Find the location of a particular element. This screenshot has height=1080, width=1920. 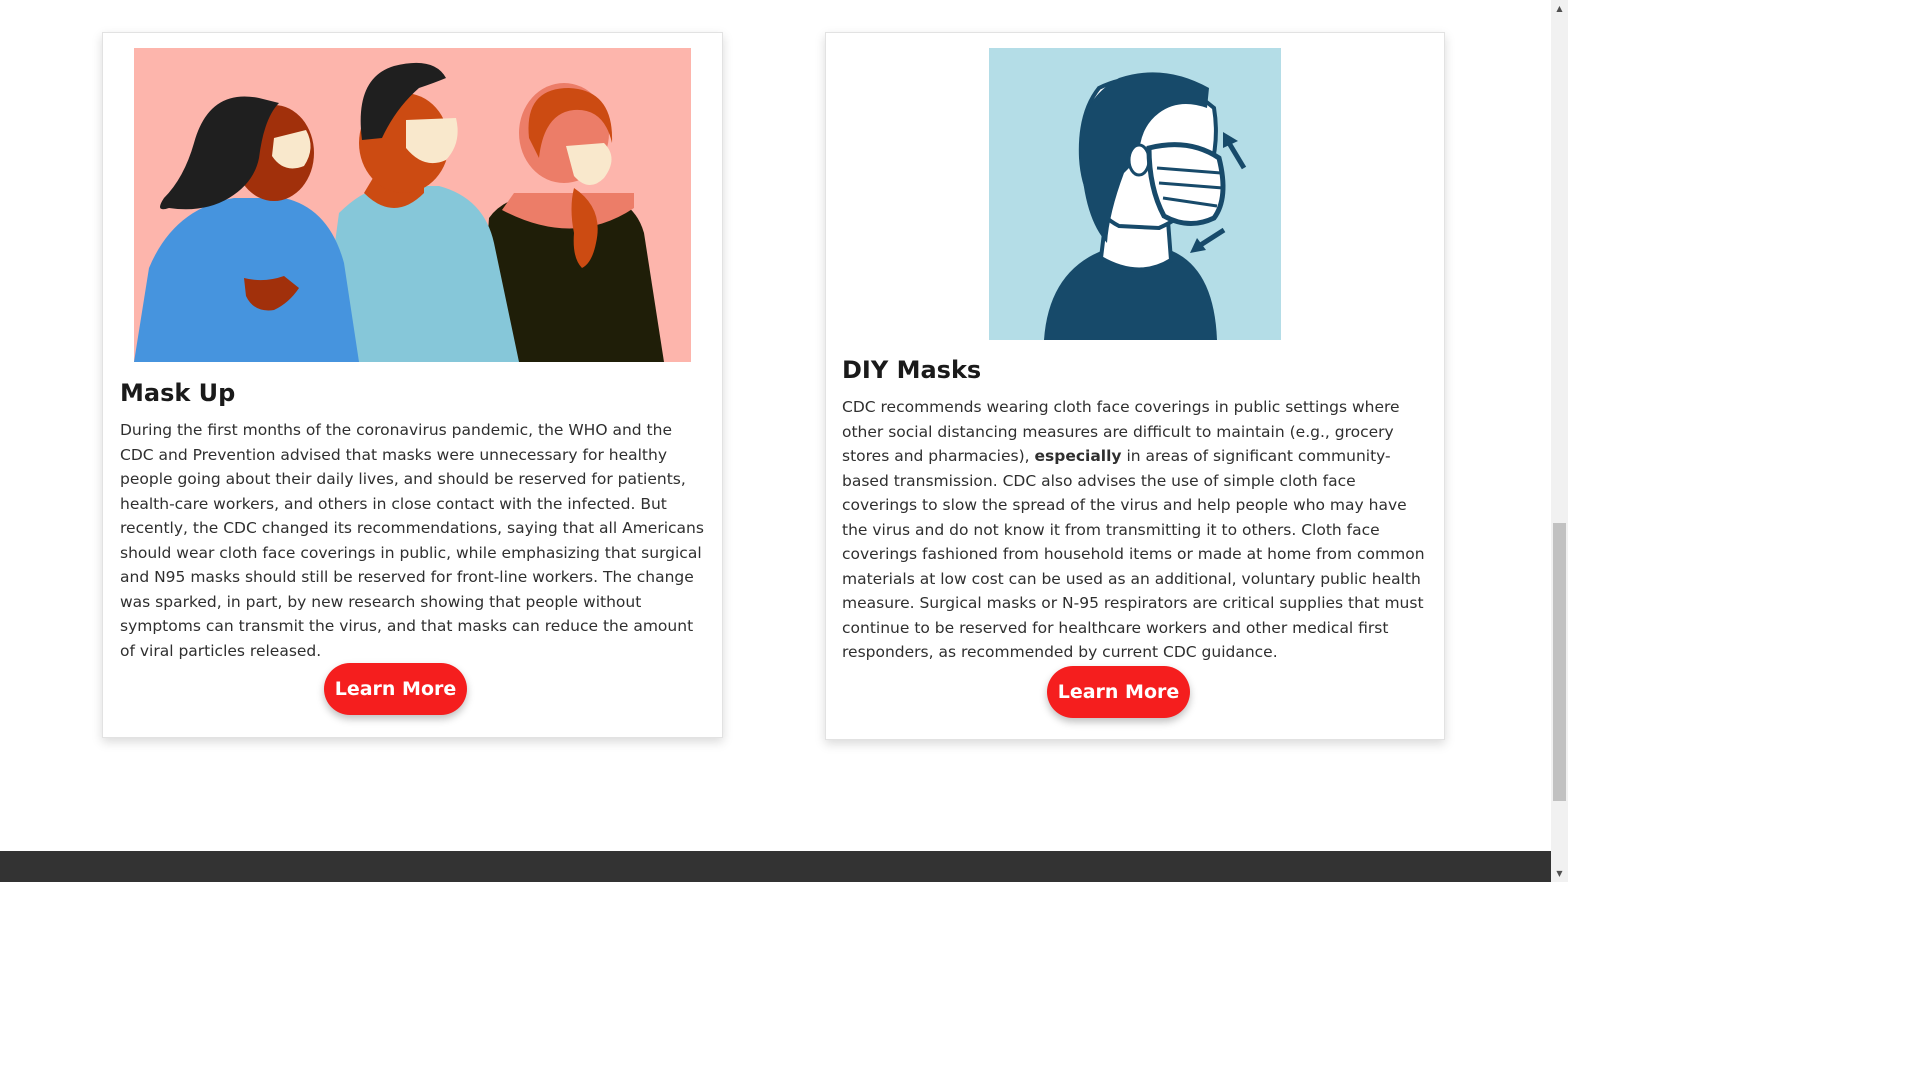

card-body-text-emphasis: especially is located at coordinates (1078, 456).